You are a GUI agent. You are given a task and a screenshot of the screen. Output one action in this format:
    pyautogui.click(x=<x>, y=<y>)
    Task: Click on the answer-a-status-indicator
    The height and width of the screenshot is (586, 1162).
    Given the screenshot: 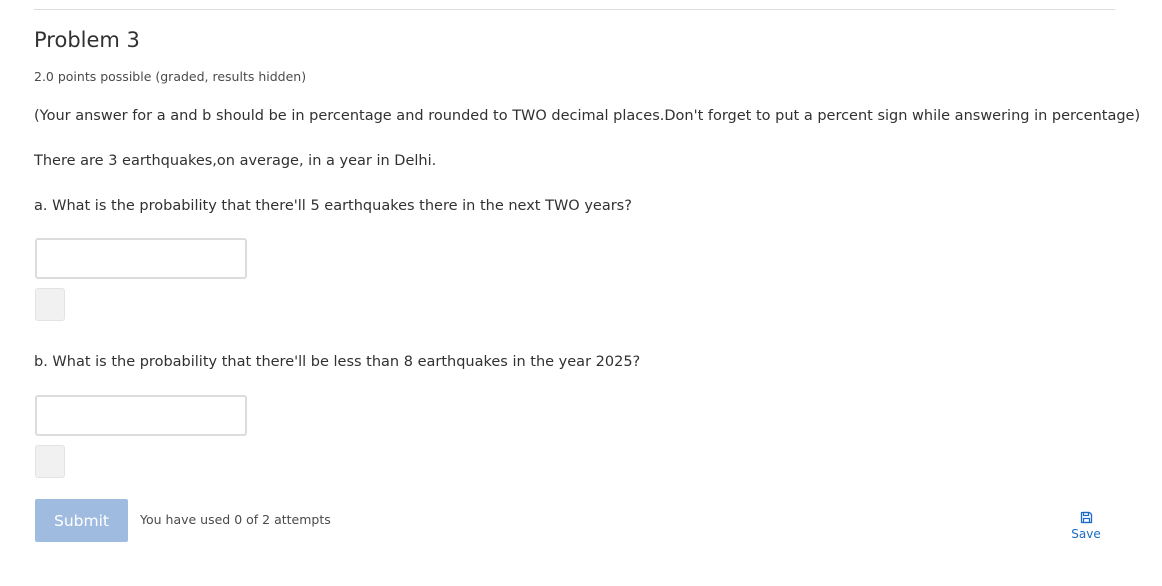 What is the action you would take?
    pyautogui.click(x=50, y=304)
    